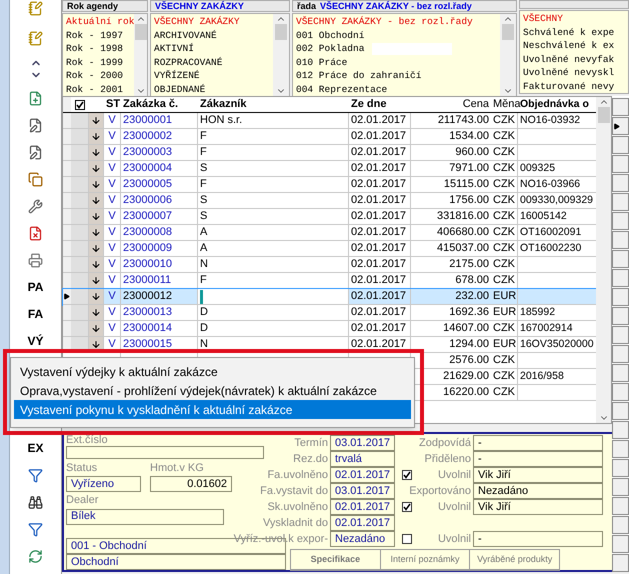  What do you see at coordinates (83, 500) in the screenshot?
I see `field-label: Dealer` at bounding box center [83, 500].